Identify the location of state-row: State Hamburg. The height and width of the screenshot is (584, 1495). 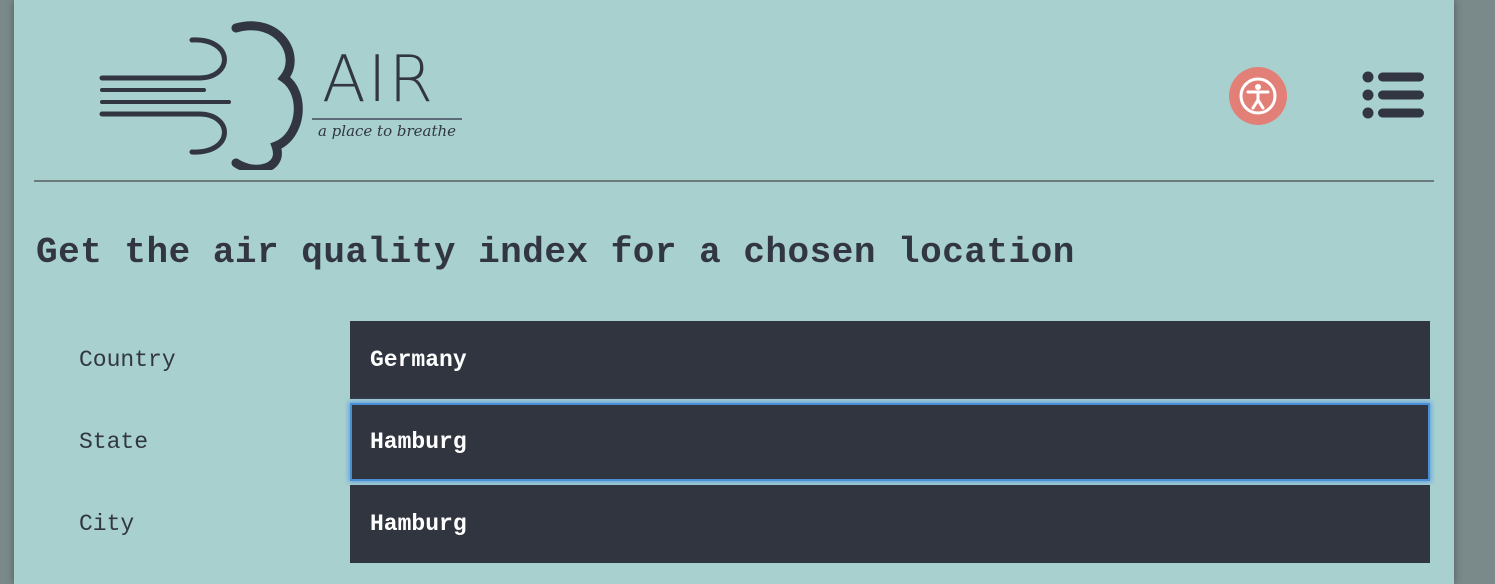
(734, 442).